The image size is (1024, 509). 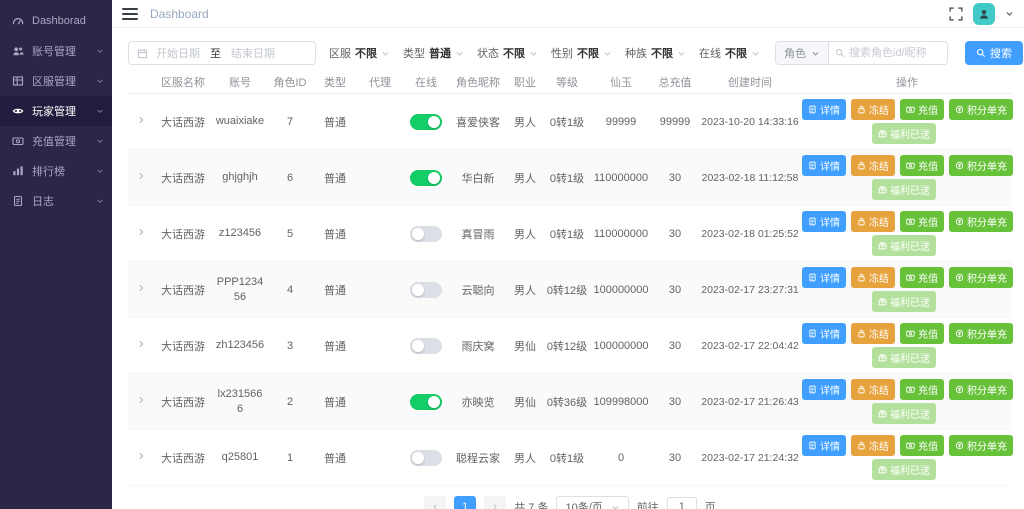 I want to click on caret-down-icon, so click(x=1009, y=13).